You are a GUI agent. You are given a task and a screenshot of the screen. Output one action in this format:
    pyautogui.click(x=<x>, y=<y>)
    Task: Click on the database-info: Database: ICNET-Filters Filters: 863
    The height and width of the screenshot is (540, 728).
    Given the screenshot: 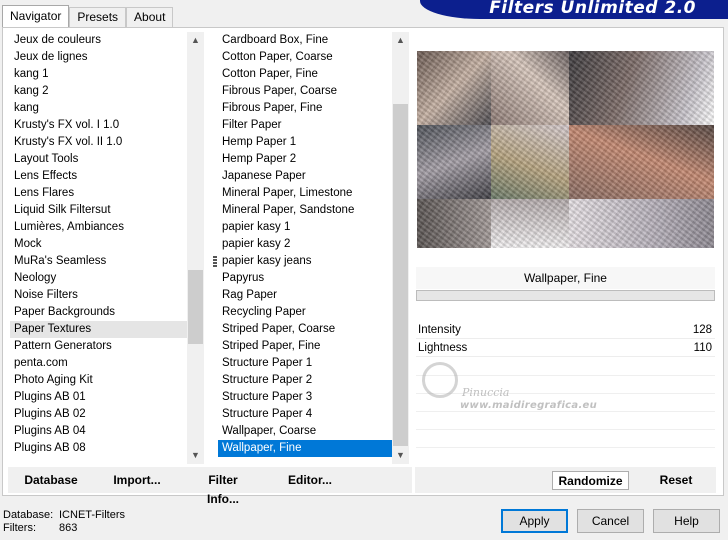 What is the action you would take?
    pyautogui.click(x=64, y=522)
    